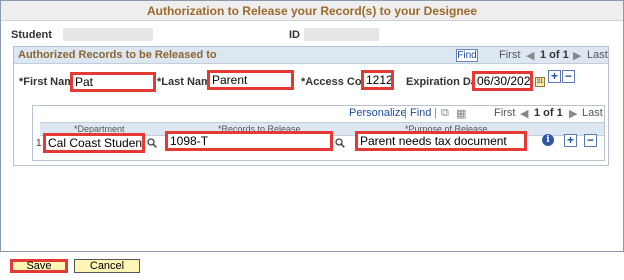  What do you see at coordinates (108, 34) in the screenshot?
I see `student-name-redacted` at bounding box center [108, 34].